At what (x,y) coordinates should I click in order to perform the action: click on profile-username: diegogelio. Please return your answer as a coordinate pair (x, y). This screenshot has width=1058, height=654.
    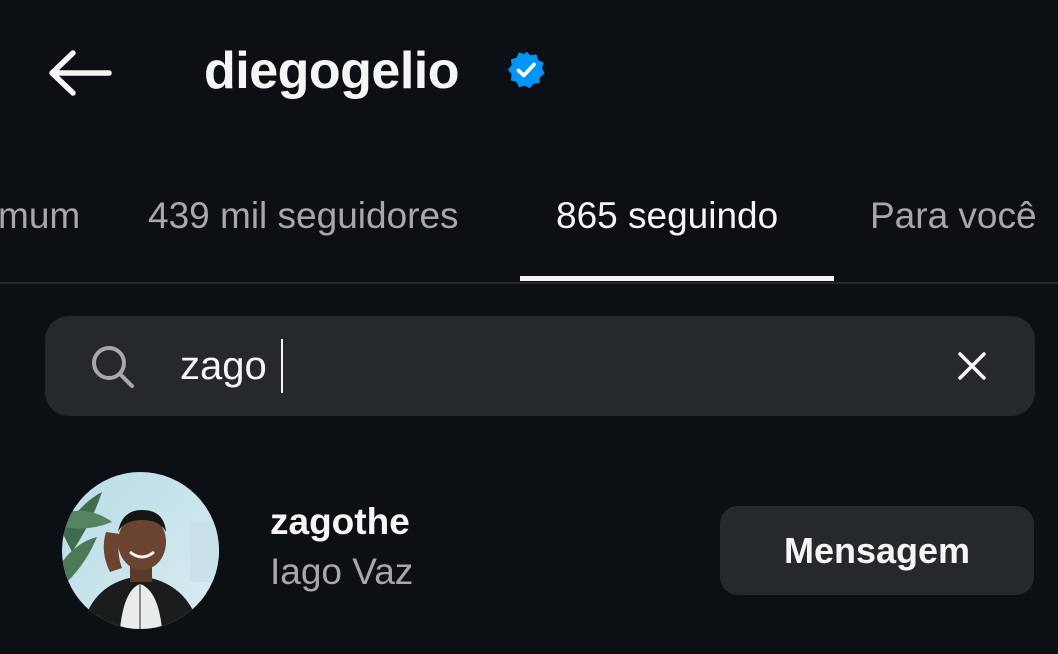
    Looking at the image, I should click on (332, 71).